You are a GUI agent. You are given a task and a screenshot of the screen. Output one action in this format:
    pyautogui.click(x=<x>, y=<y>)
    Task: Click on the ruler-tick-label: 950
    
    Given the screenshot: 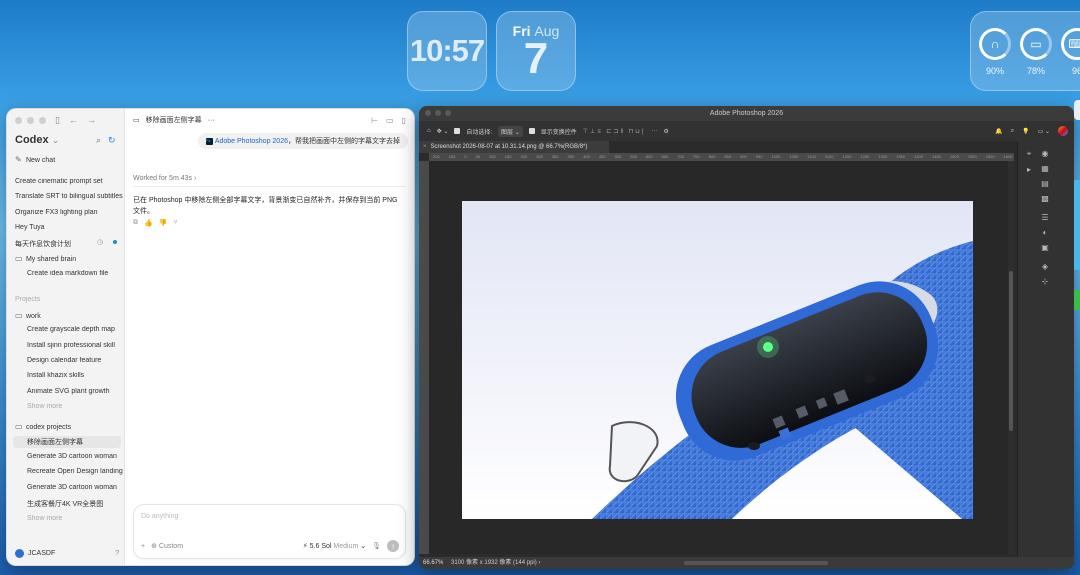 What is the action you would take?
    pyautogui.click(x=759, y=156)
    